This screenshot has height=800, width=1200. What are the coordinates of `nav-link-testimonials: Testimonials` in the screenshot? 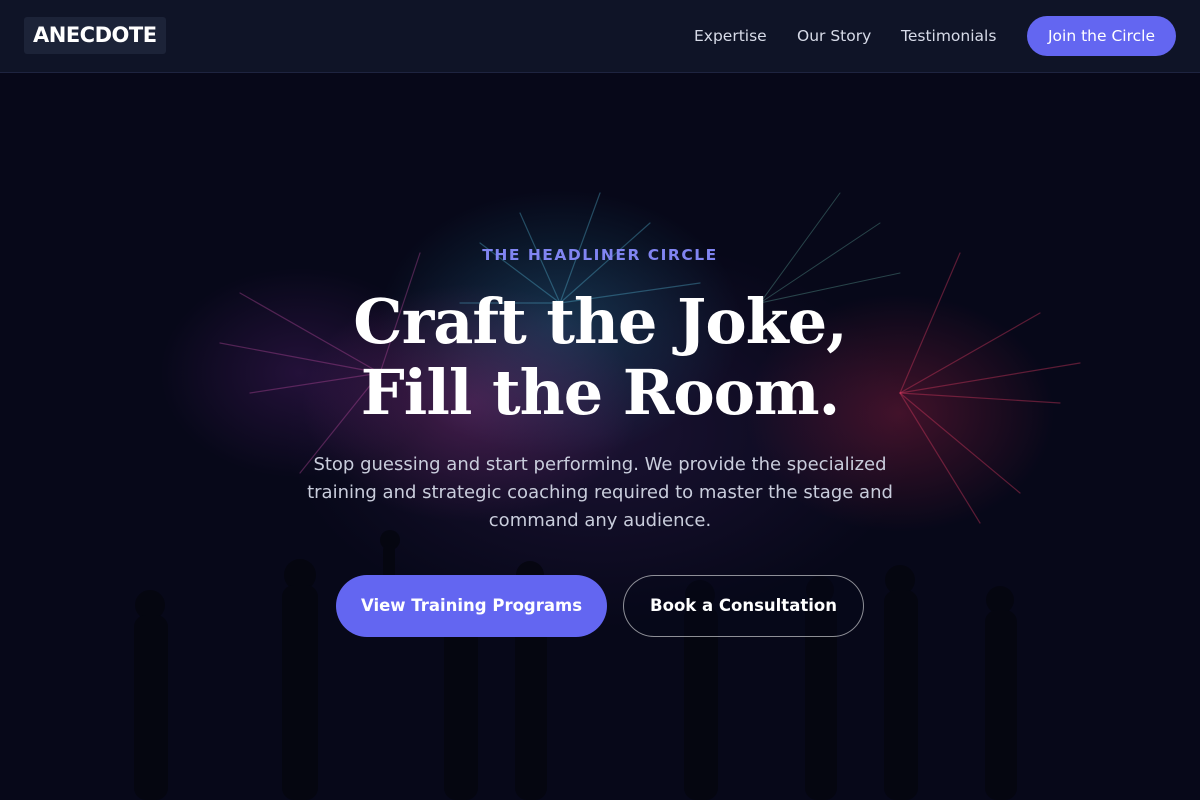 It's located at (948, 36).